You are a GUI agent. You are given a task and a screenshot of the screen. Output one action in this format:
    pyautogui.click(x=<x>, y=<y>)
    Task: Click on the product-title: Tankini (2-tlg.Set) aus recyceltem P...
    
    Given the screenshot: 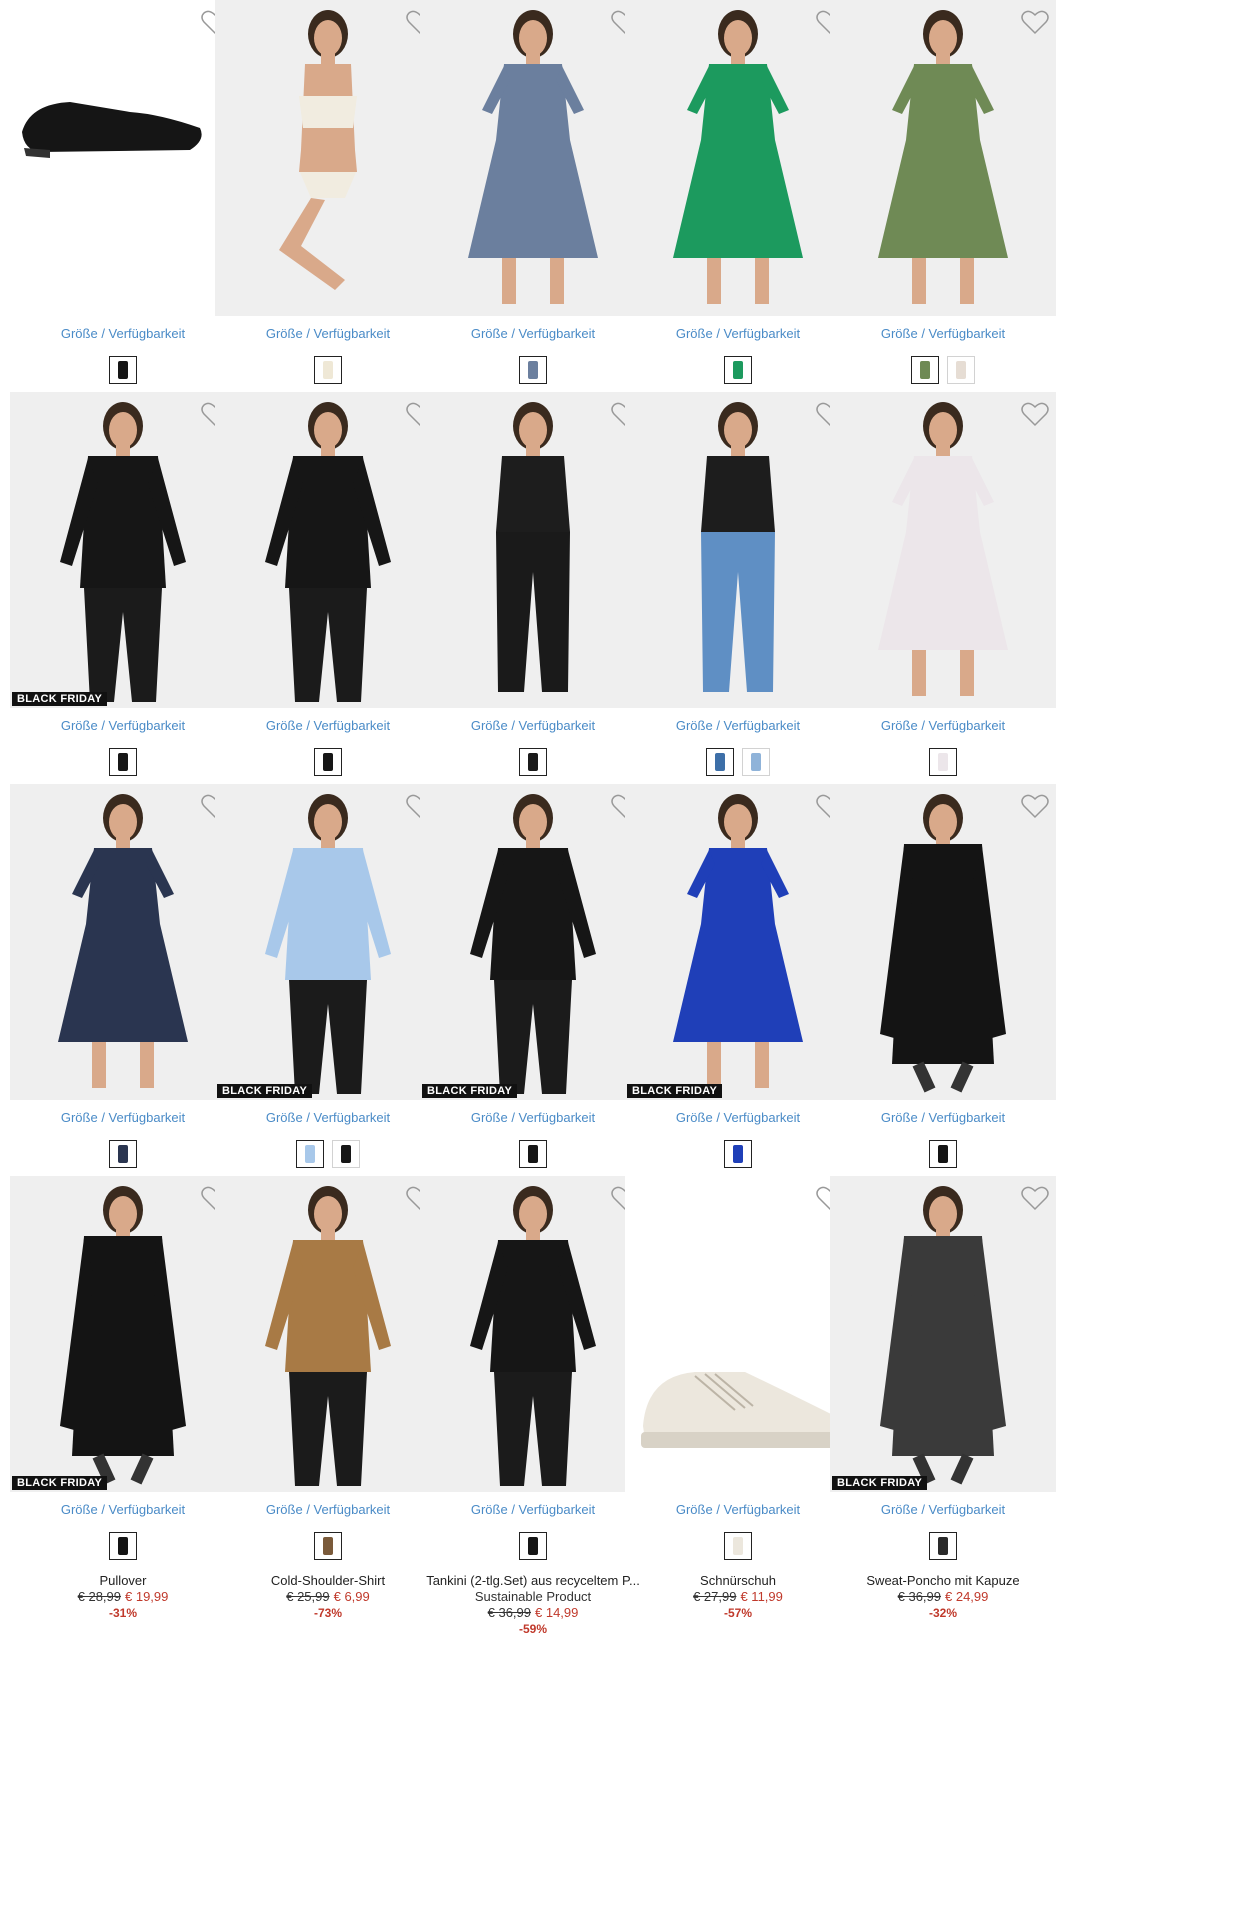 What is the action you would take?
    pyautogui.click(x=533, y=1580)
    